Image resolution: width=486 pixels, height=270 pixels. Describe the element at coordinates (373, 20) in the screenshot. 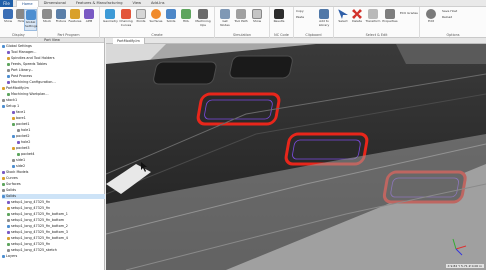

I see `transform-button: Transform` at that location.